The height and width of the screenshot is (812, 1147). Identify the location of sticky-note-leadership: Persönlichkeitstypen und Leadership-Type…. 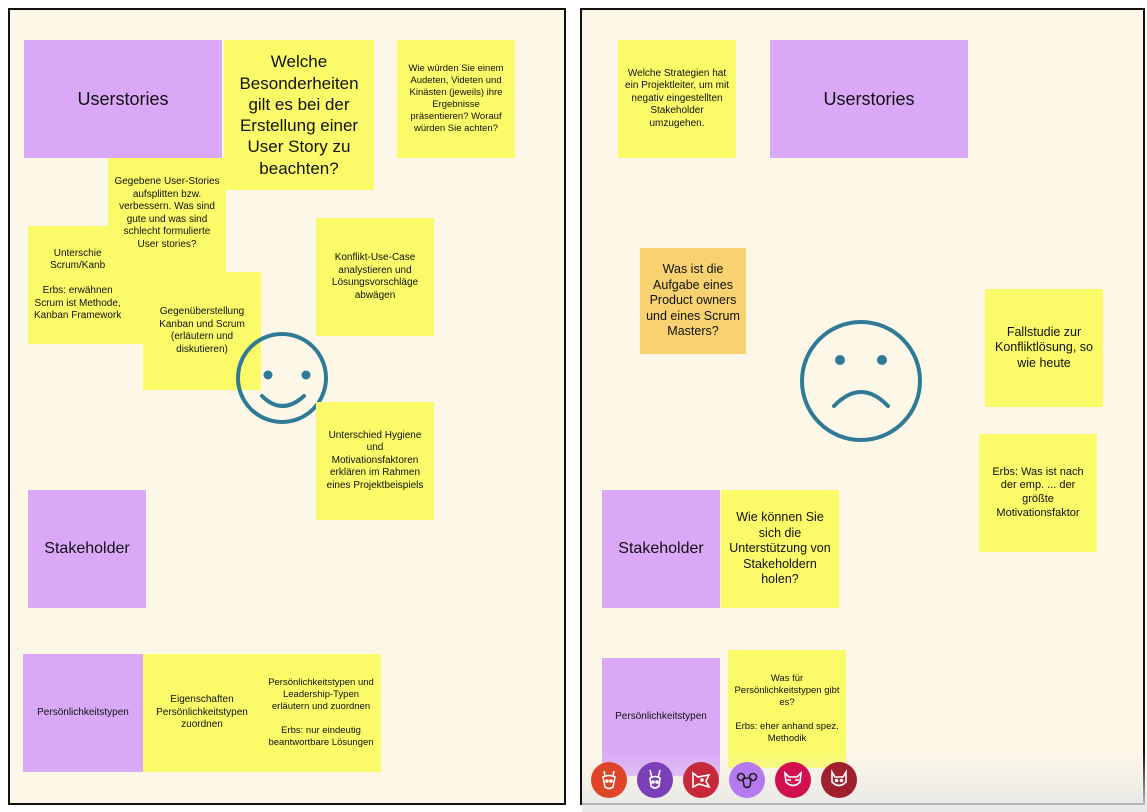
(321, 713).